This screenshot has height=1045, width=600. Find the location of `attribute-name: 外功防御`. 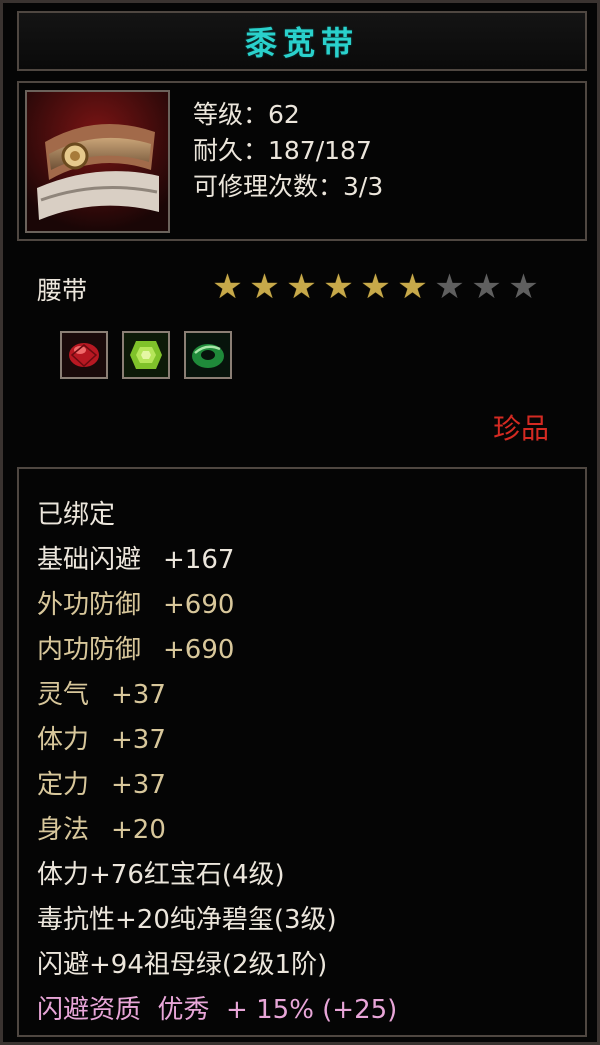

attribute-name: 外功防御 is located at coordinates (89, 605).